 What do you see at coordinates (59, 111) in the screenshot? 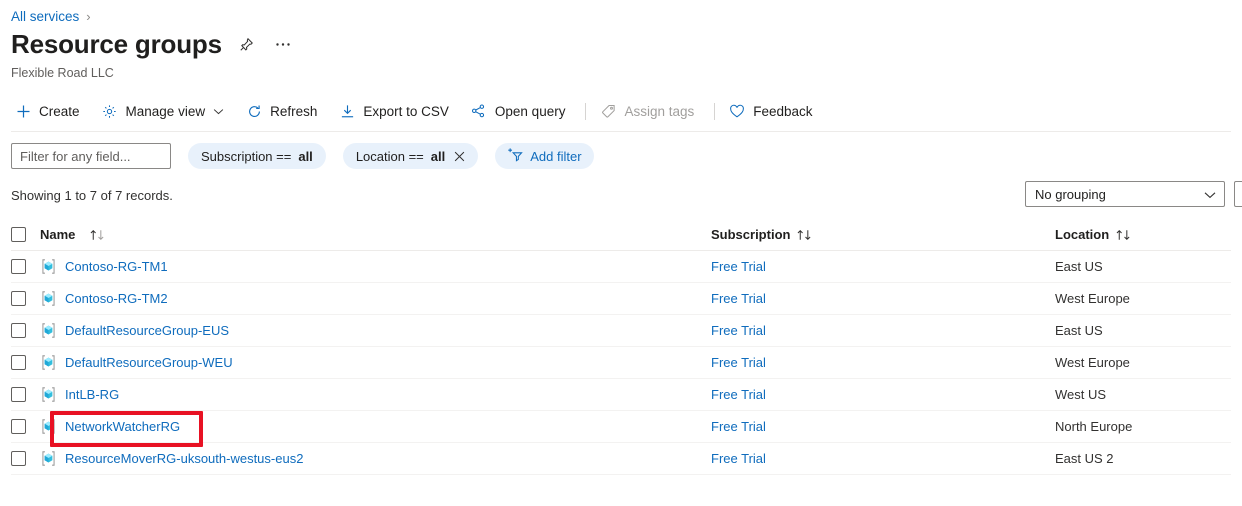
I see `create-label: Create` at bounding box center [59, 111].